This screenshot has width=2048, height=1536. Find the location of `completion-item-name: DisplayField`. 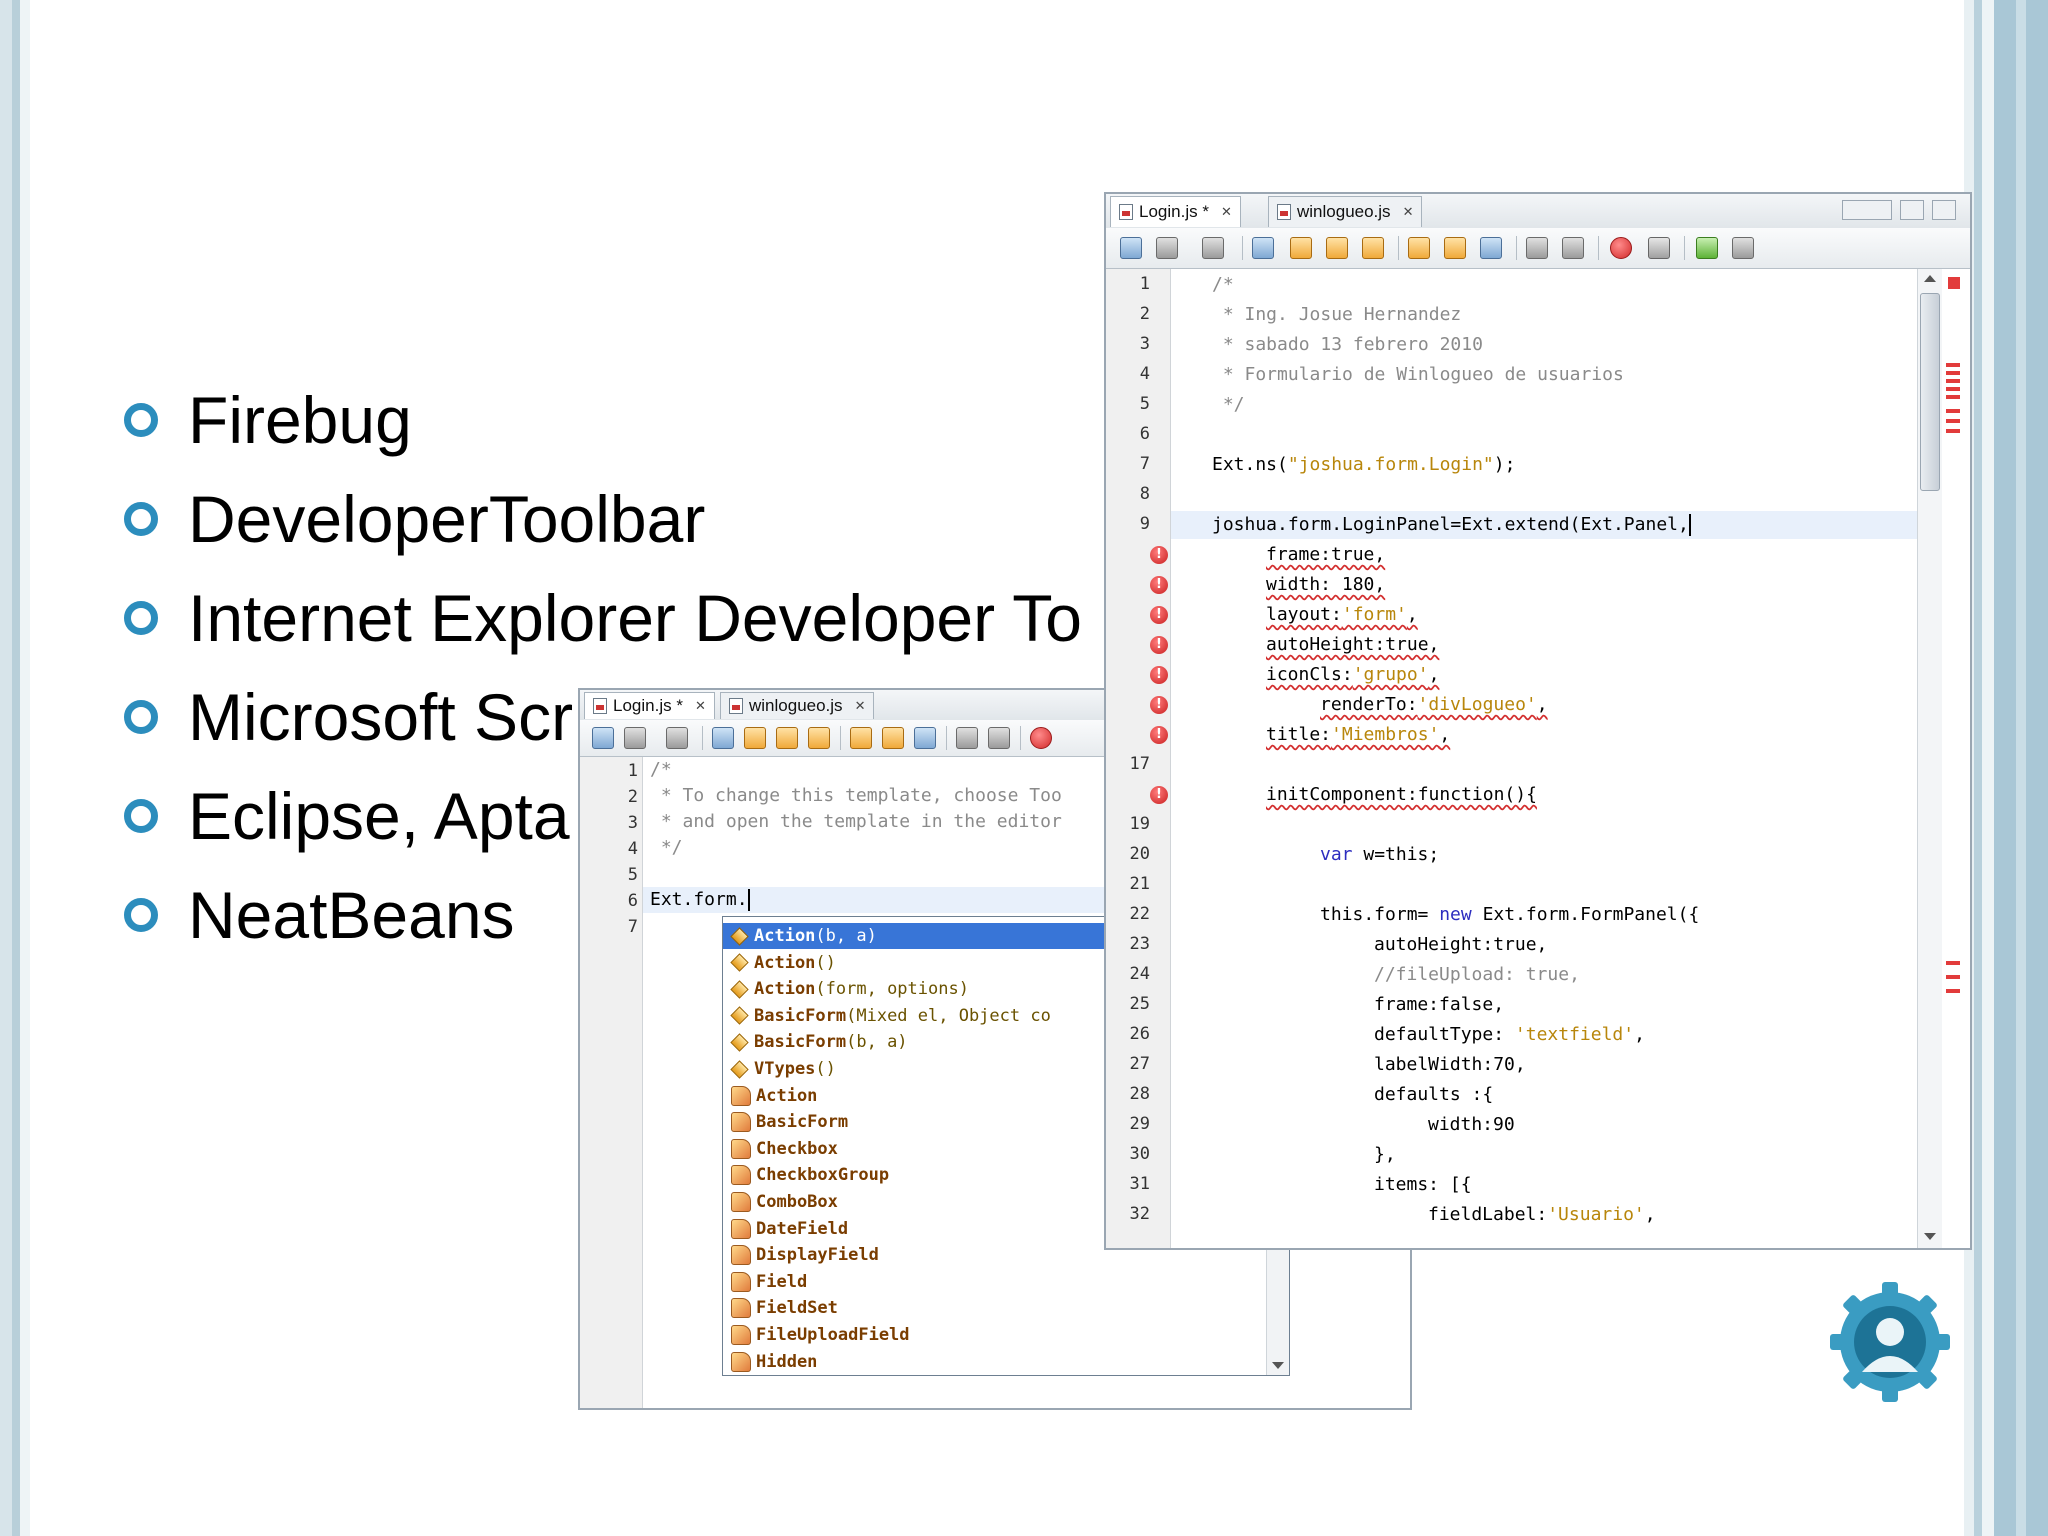

completion-item-name: DisplayField is located at coordinates (817, 1255).